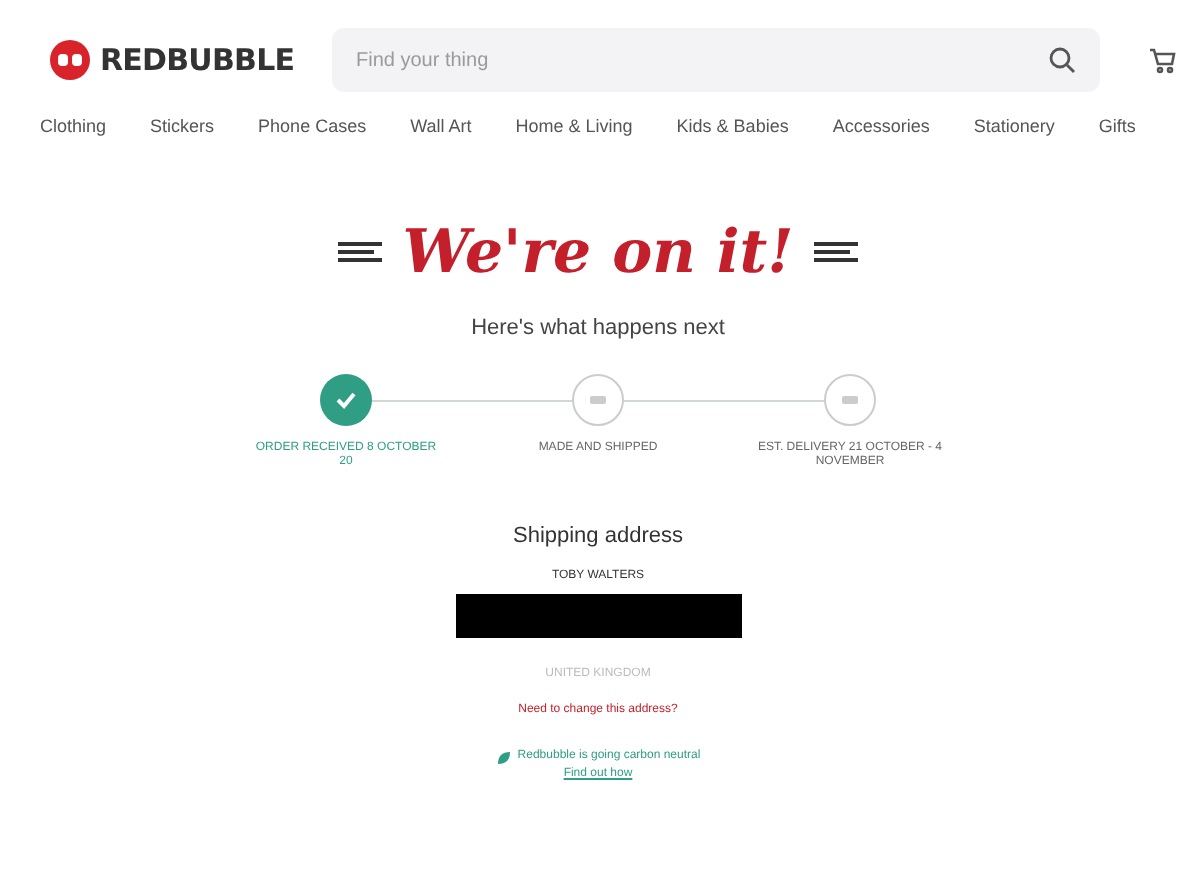 Image resolution: width=1196 pixels, height=874 pixels. I want to click on search-icon, so click(1062, 60).